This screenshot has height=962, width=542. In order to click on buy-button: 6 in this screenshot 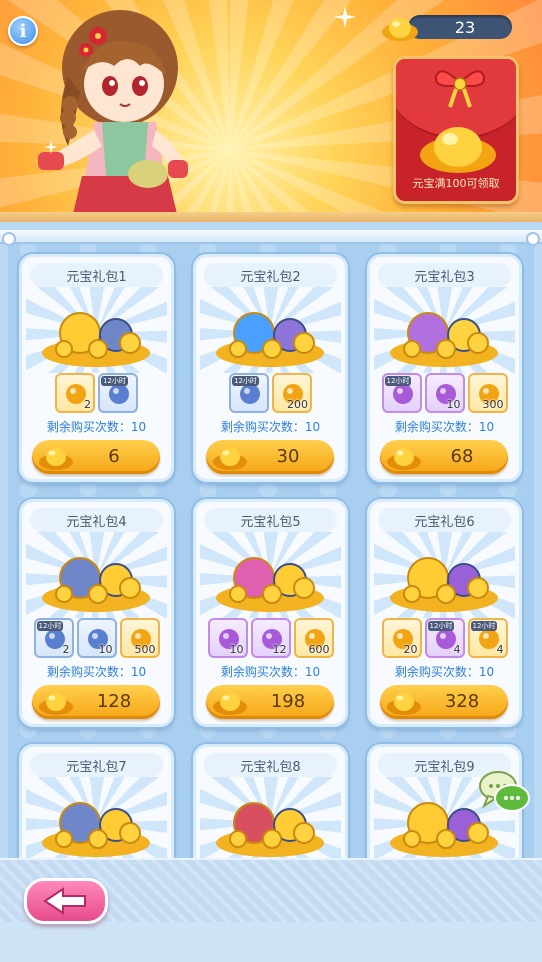, I will do `click(96, 457)`.